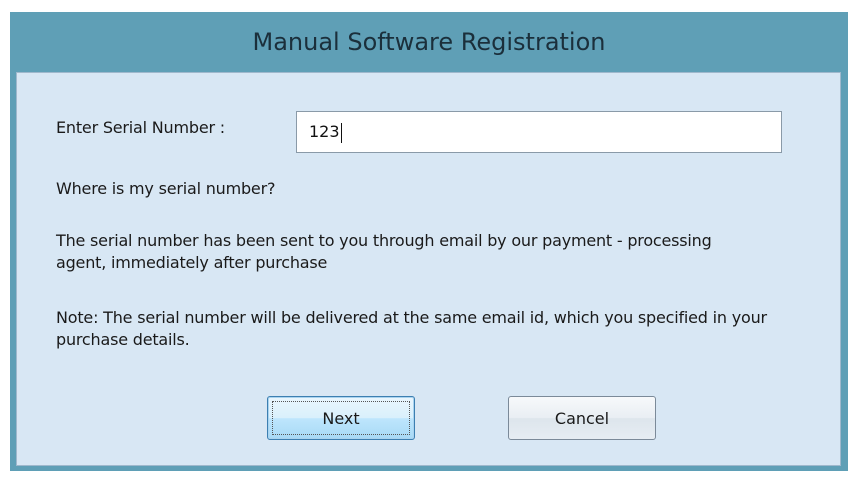  I want to click on next-button: Next, so click(341, 418).